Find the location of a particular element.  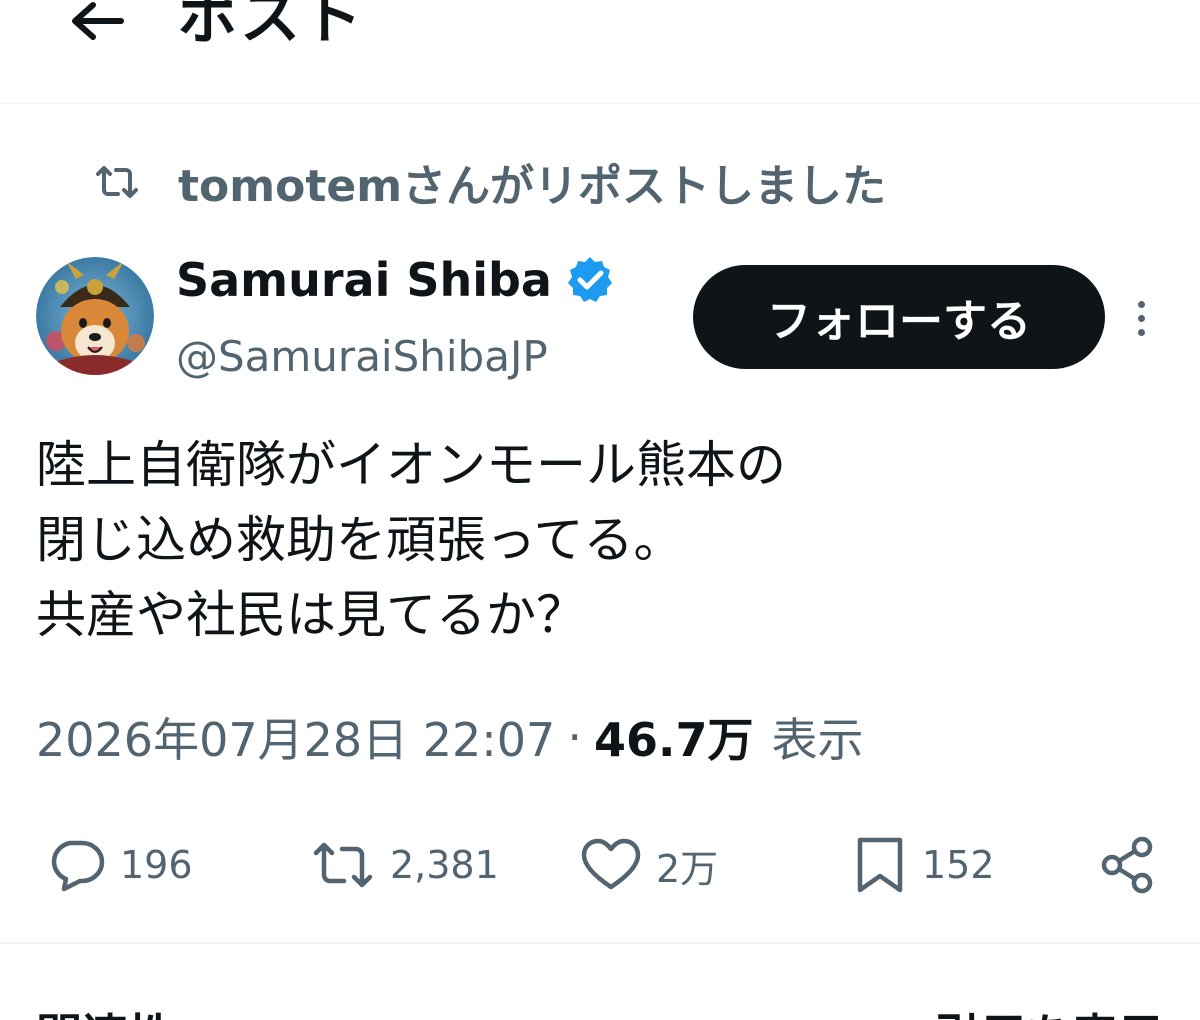

reply-icon is located at coordinates (78, 866).